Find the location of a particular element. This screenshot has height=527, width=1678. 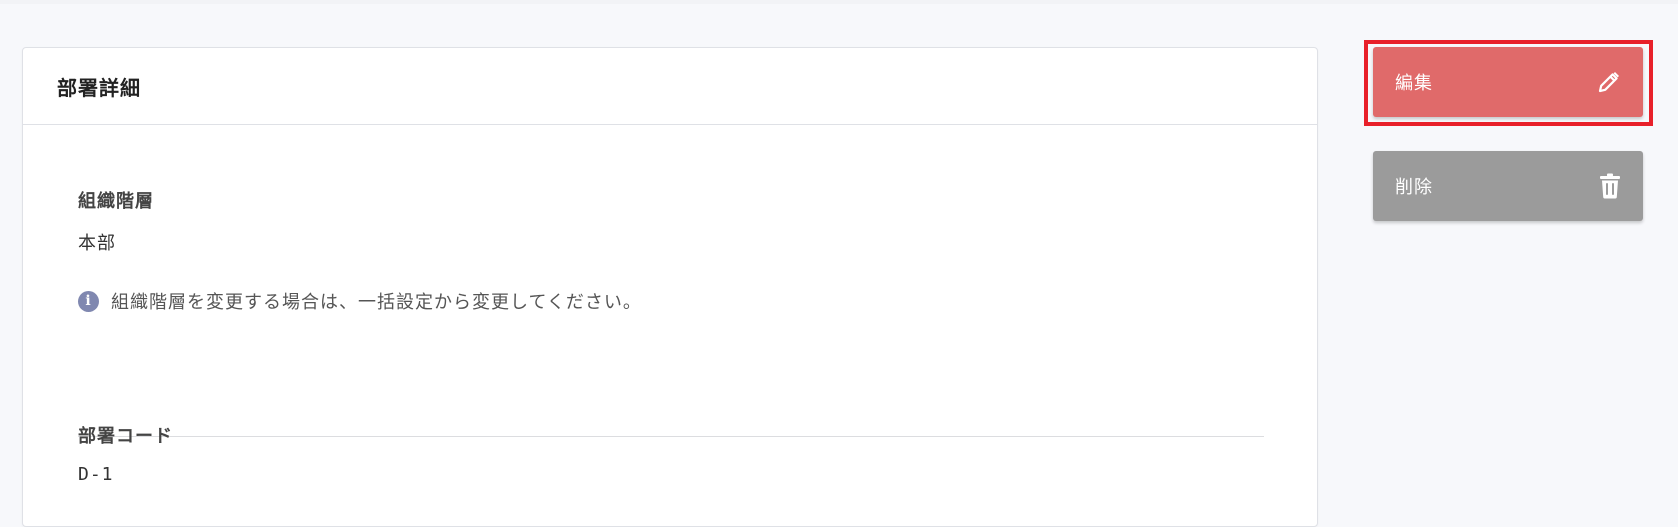

delete-button: 削除 is located at coordinates (1508, 186).